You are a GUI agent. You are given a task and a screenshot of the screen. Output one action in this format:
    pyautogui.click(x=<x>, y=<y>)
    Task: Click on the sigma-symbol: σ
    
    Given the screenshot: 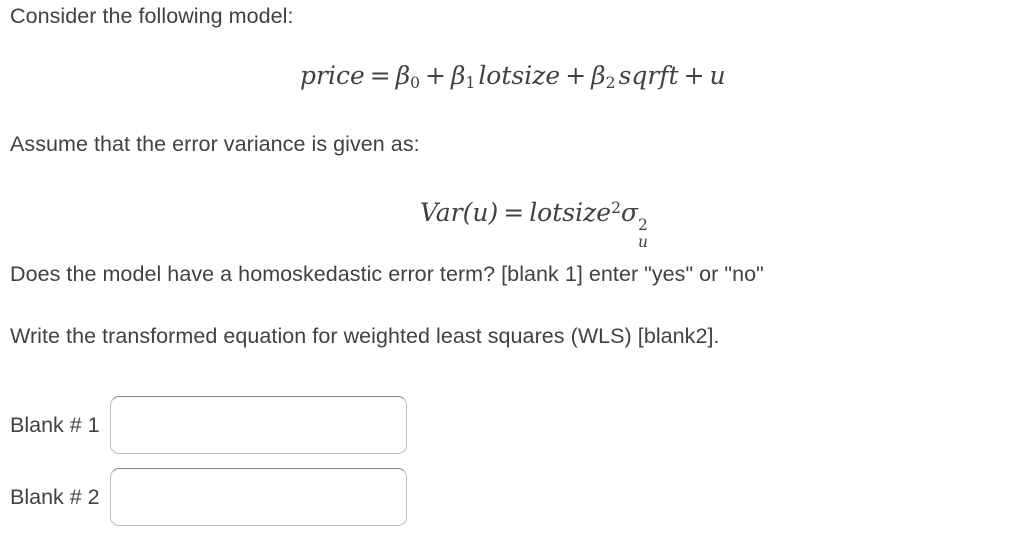 What is the action you would take?
    pyautogui.click(x=629, y=213)
    